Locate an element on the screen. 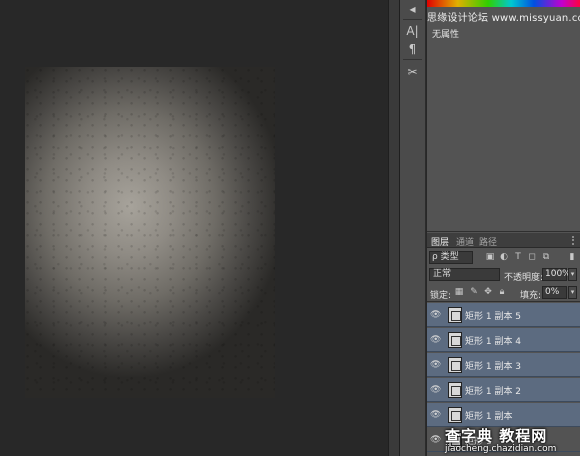  layer-name: 矩形 1 副本 3 is located at coordinates (493, 367).